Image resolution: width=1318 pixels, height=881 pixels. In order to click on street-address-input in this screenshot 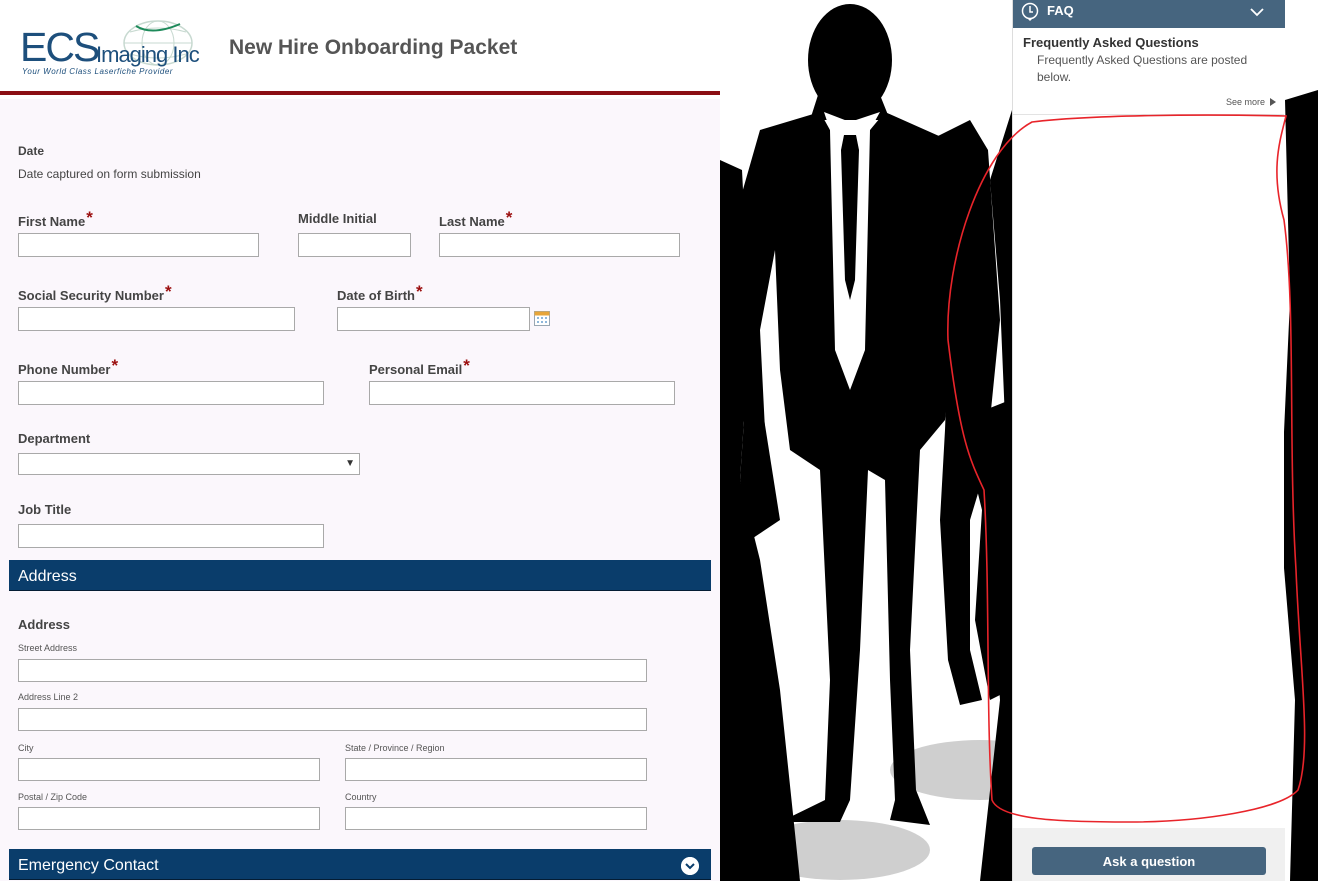, I will do `click(332, 670)`.